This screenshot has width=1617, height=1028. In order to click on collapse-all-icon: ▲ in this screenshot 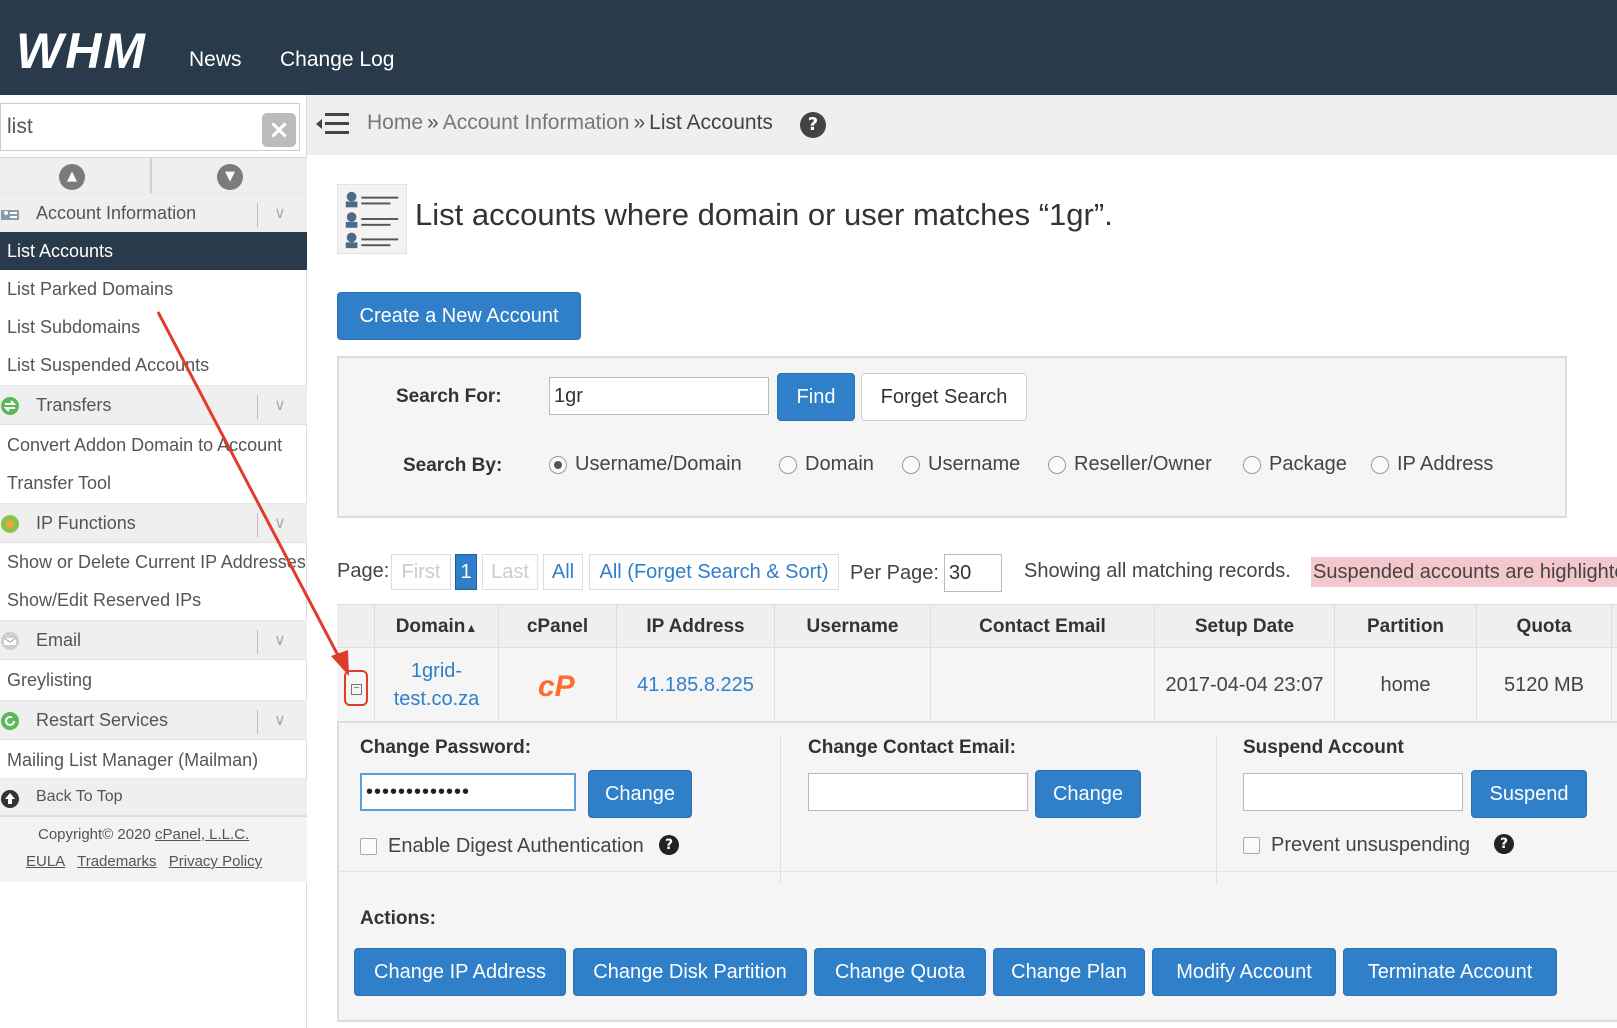, I will do `click(72, 177)`.